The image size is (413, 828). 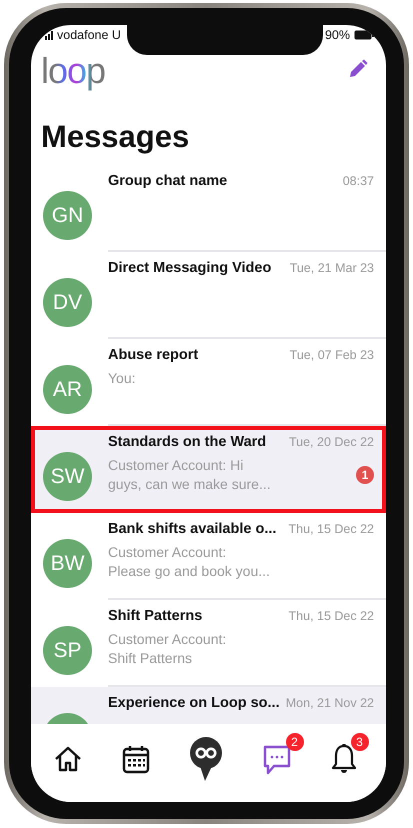 What do you see at coordinates (365, 475) in the screenshot?
I see `unread-badge: 1` at bounding box center [365, 475].